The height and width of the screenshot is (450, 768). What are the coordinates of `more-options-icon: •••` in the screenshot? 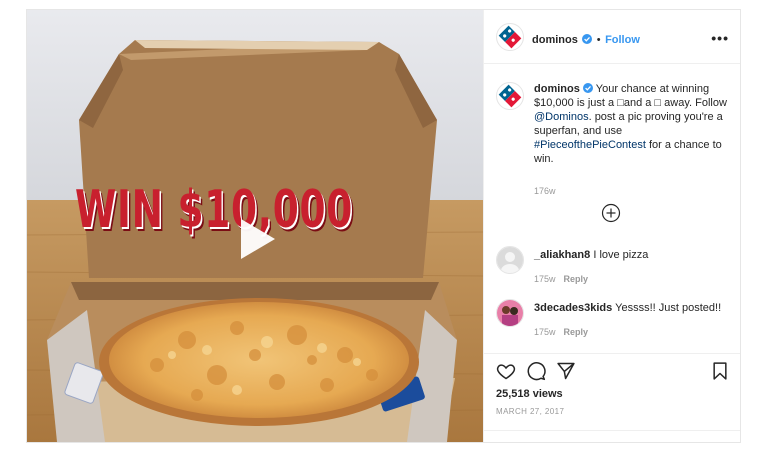 It's located at (720, 38).